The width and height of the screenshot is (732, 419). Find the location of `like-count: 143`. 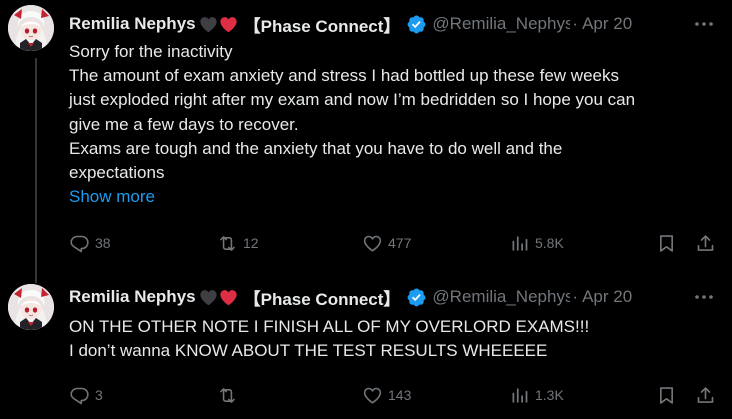

like-count: 143 is located at coordinates (400, 395).